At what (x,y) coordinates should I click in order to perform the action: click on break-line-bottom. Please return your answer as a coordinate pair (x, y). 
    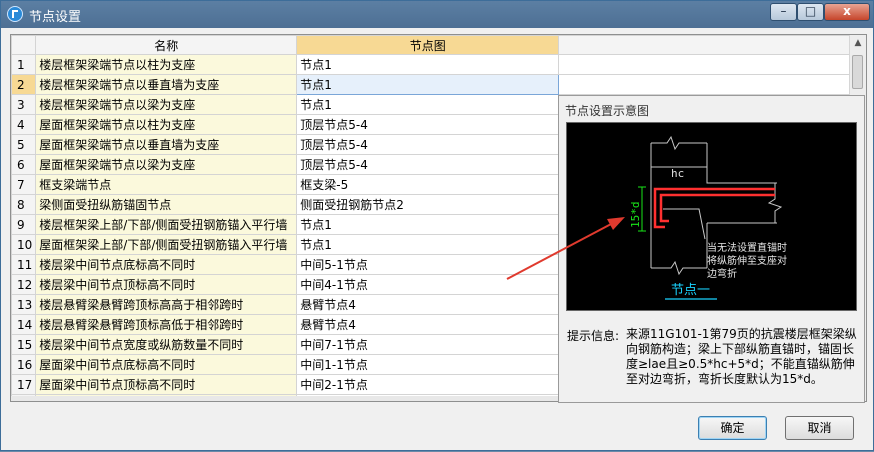
    Looking at the image, I should click on (679, 268).